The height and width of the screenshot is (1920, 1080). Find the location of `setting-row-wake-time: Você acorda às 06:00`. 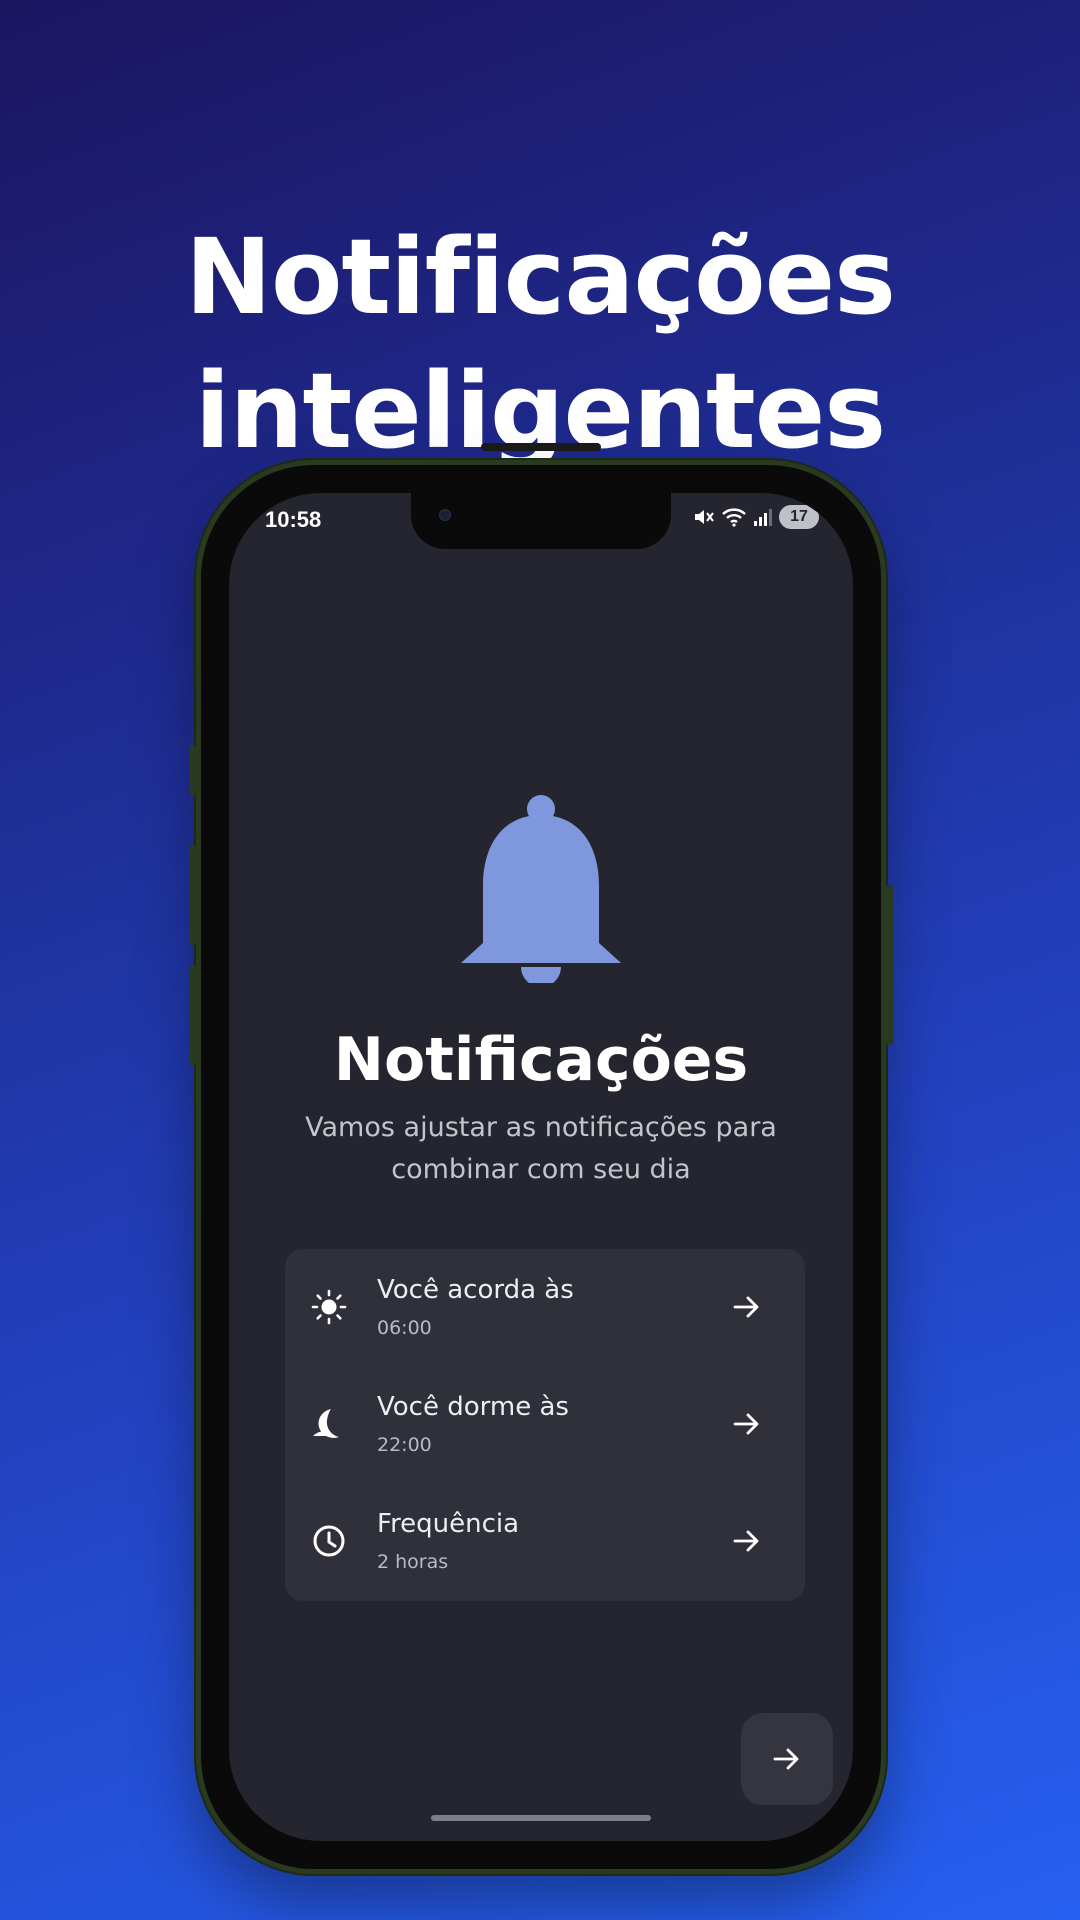

setting-row-wake-time: Você acorda às 06:00 is located at coordinates (545, 1307).